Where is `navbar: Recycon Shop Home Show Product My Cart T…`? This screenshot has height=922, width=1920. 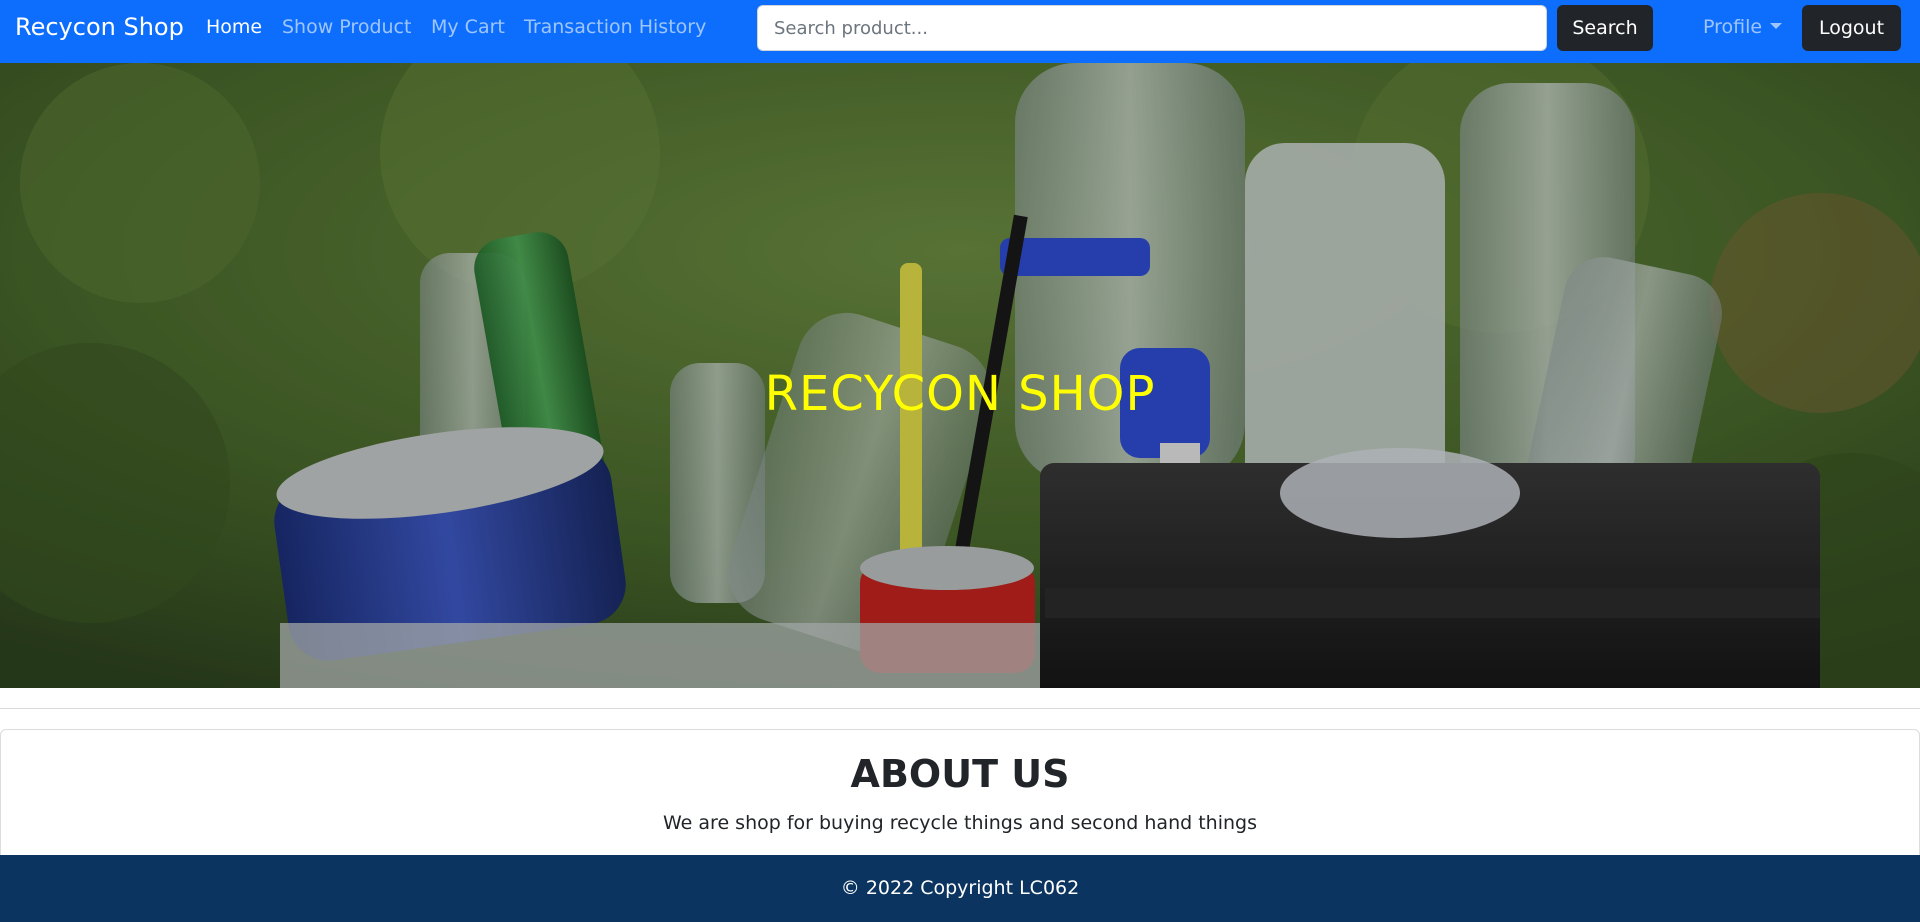 navbar: Recycon Shop Home Show Product My Cart T… is located at coordinates (960, 31).